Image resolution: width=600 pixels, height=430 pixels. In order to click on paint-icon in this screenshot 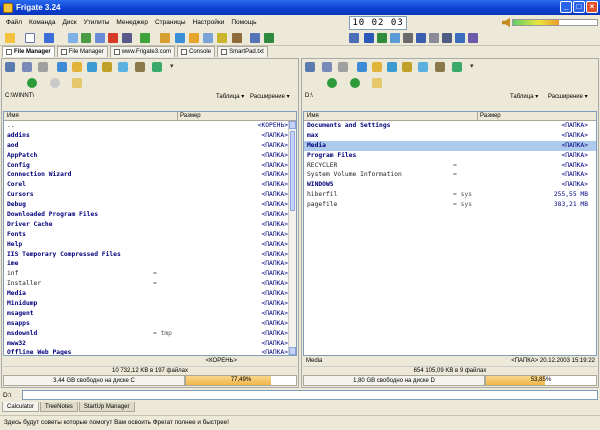, I will do `click(395, 38)`.